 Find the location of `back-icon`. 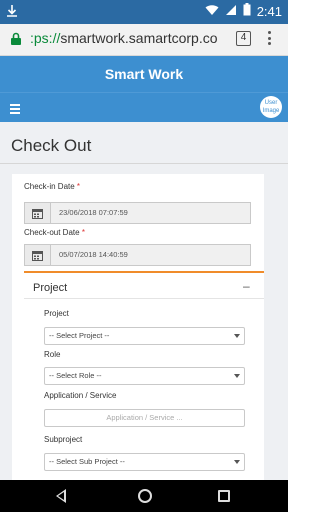

back-icon is located at coordinates (61, 496).